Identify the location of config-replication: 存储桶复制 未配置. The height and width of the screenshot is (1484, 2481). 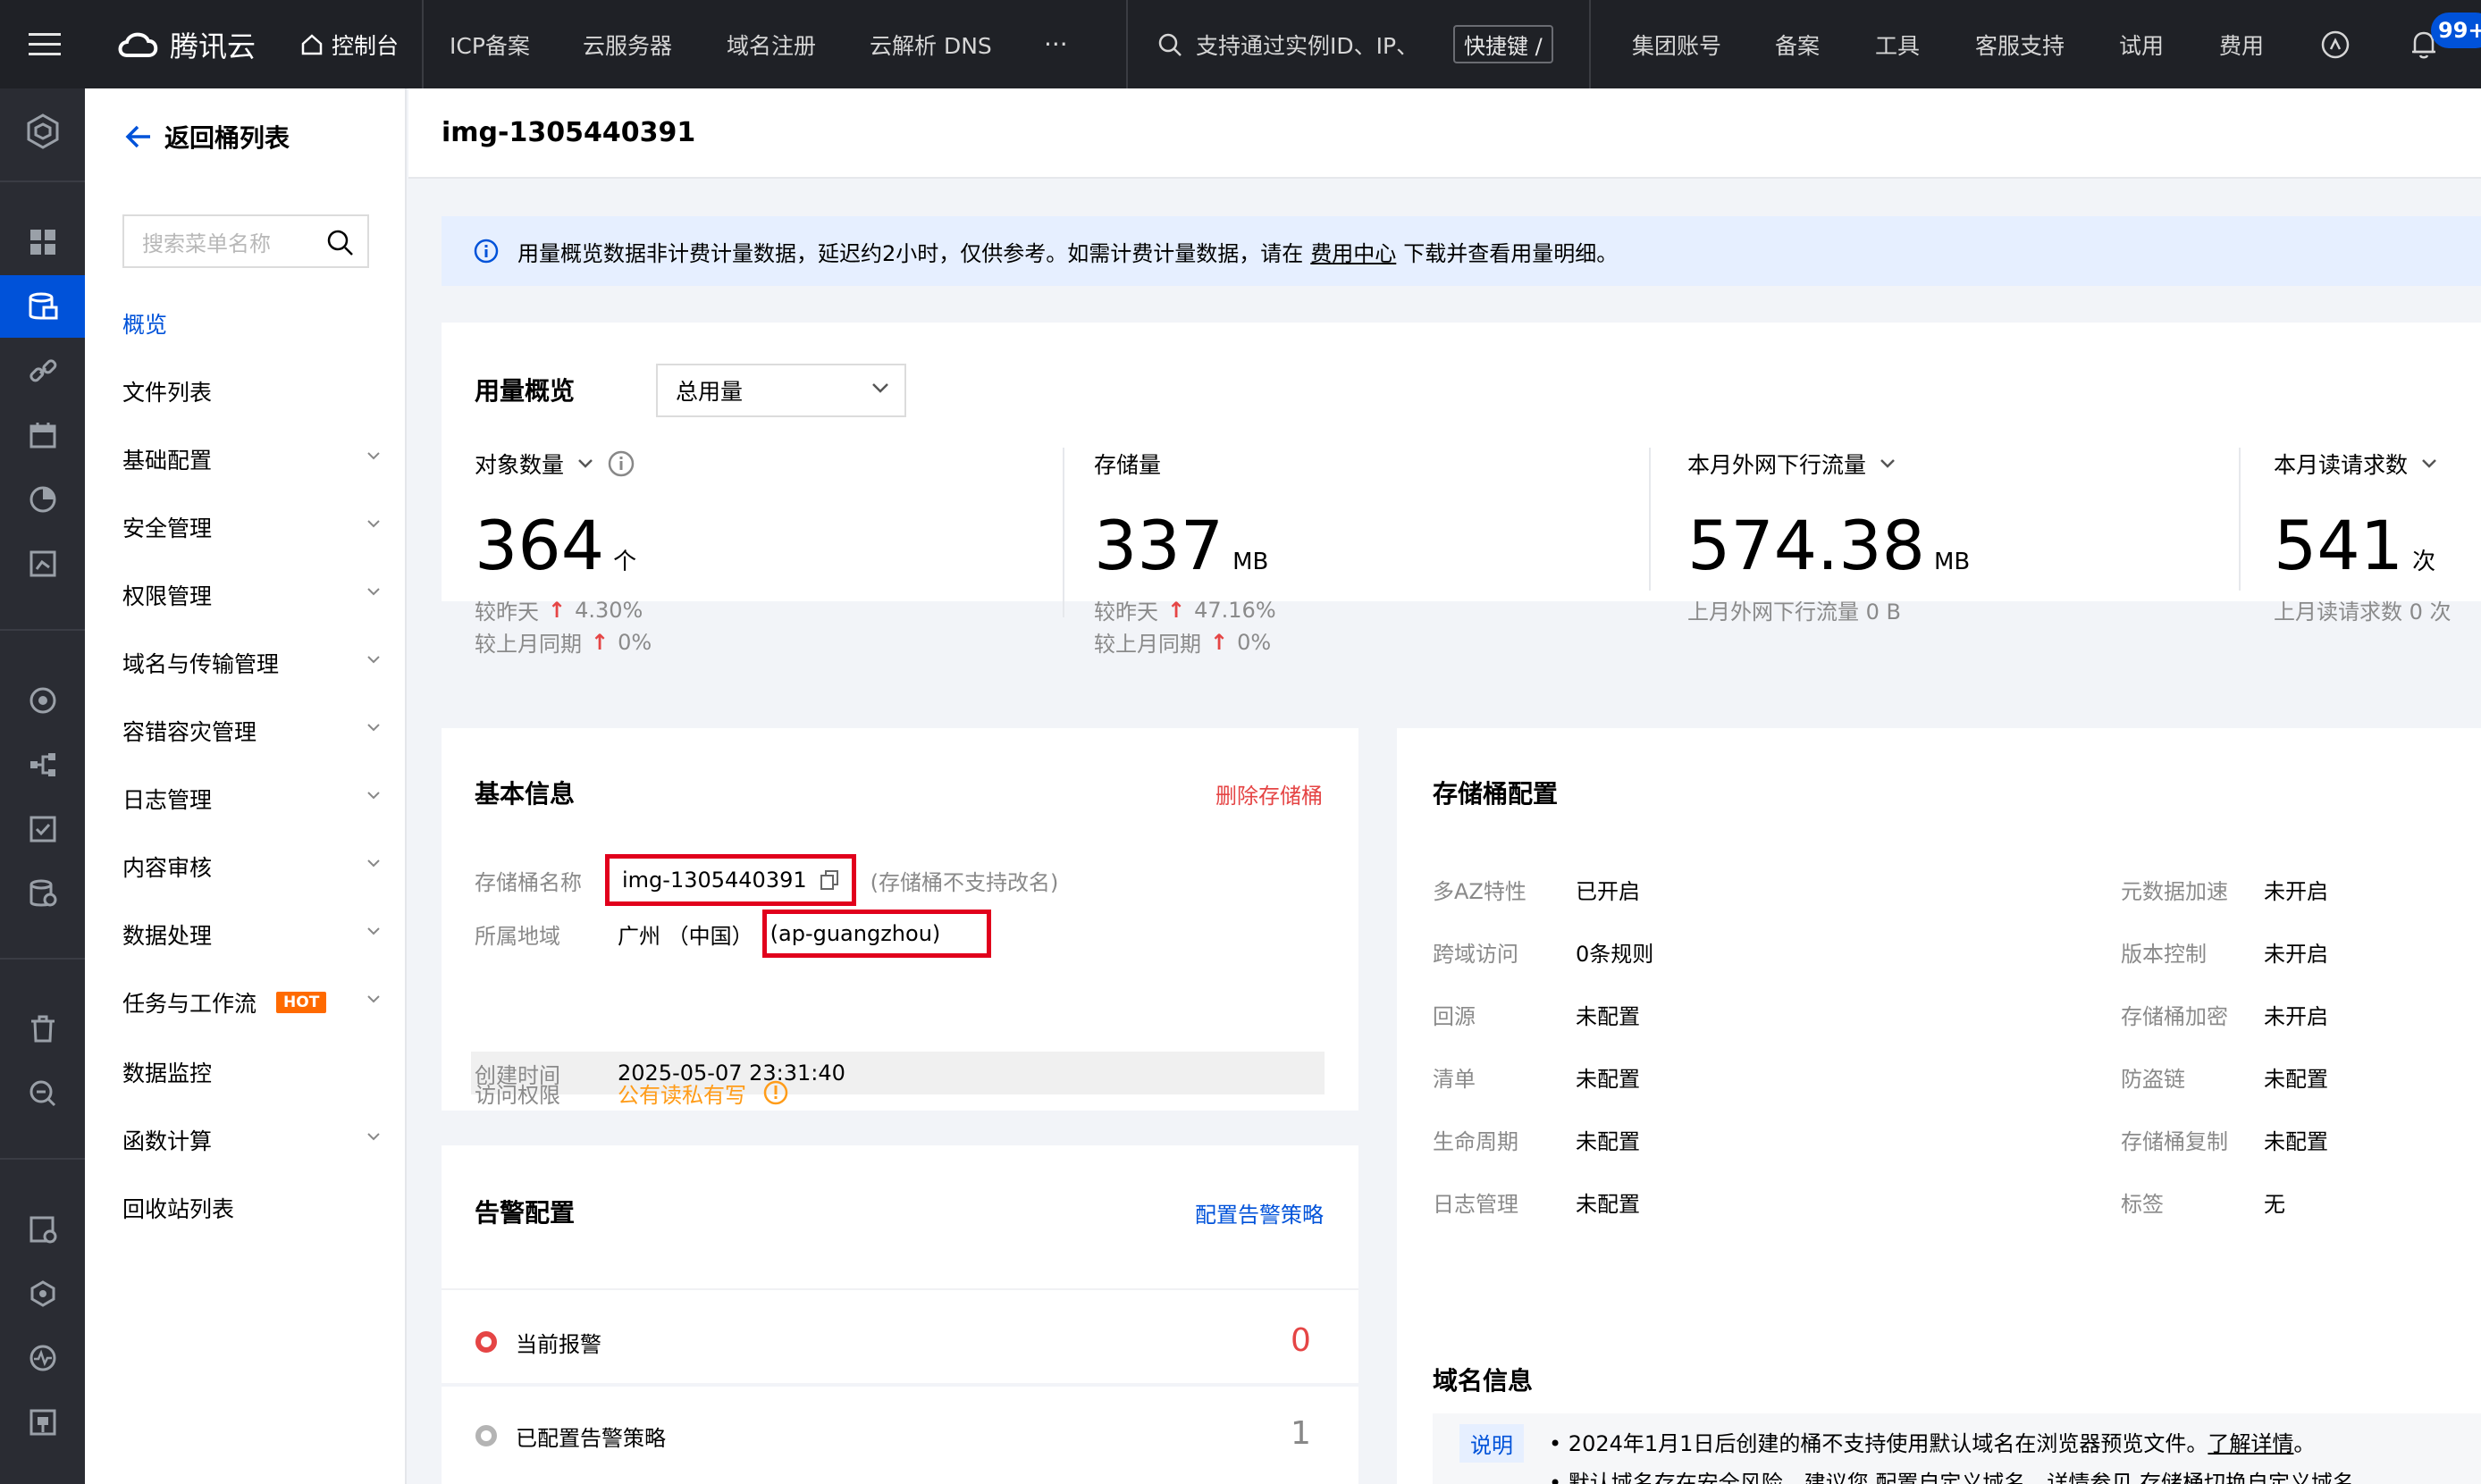
(2224, 1139).